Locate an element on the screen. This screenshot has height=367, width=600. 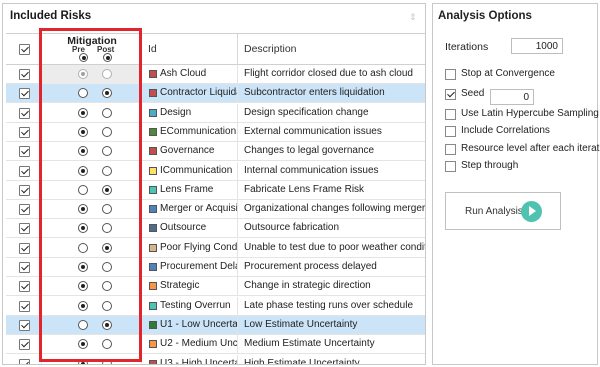
table-row: Strategic Change in strategic direction is located at coordinates (215, 287).